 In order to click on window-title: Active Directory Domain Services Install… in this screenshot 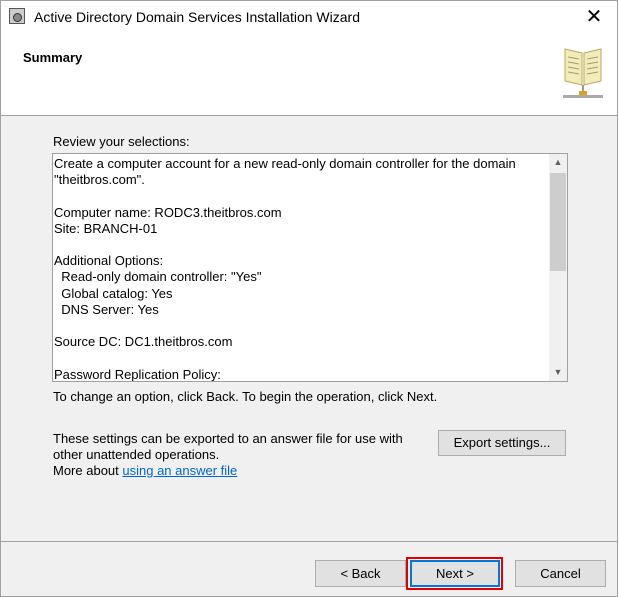, I will do `click(197, 17)`.